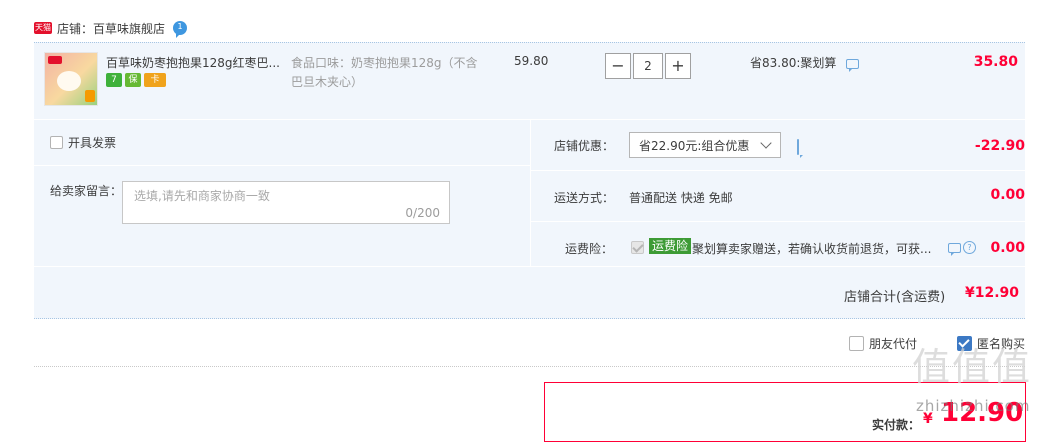 The width and height of the screenshot is (1061, 442). What do you see at coordinates (114, 80) in the screenshot?
I see `seven-day-return-icon: 7` at bounding box center [114, 80].